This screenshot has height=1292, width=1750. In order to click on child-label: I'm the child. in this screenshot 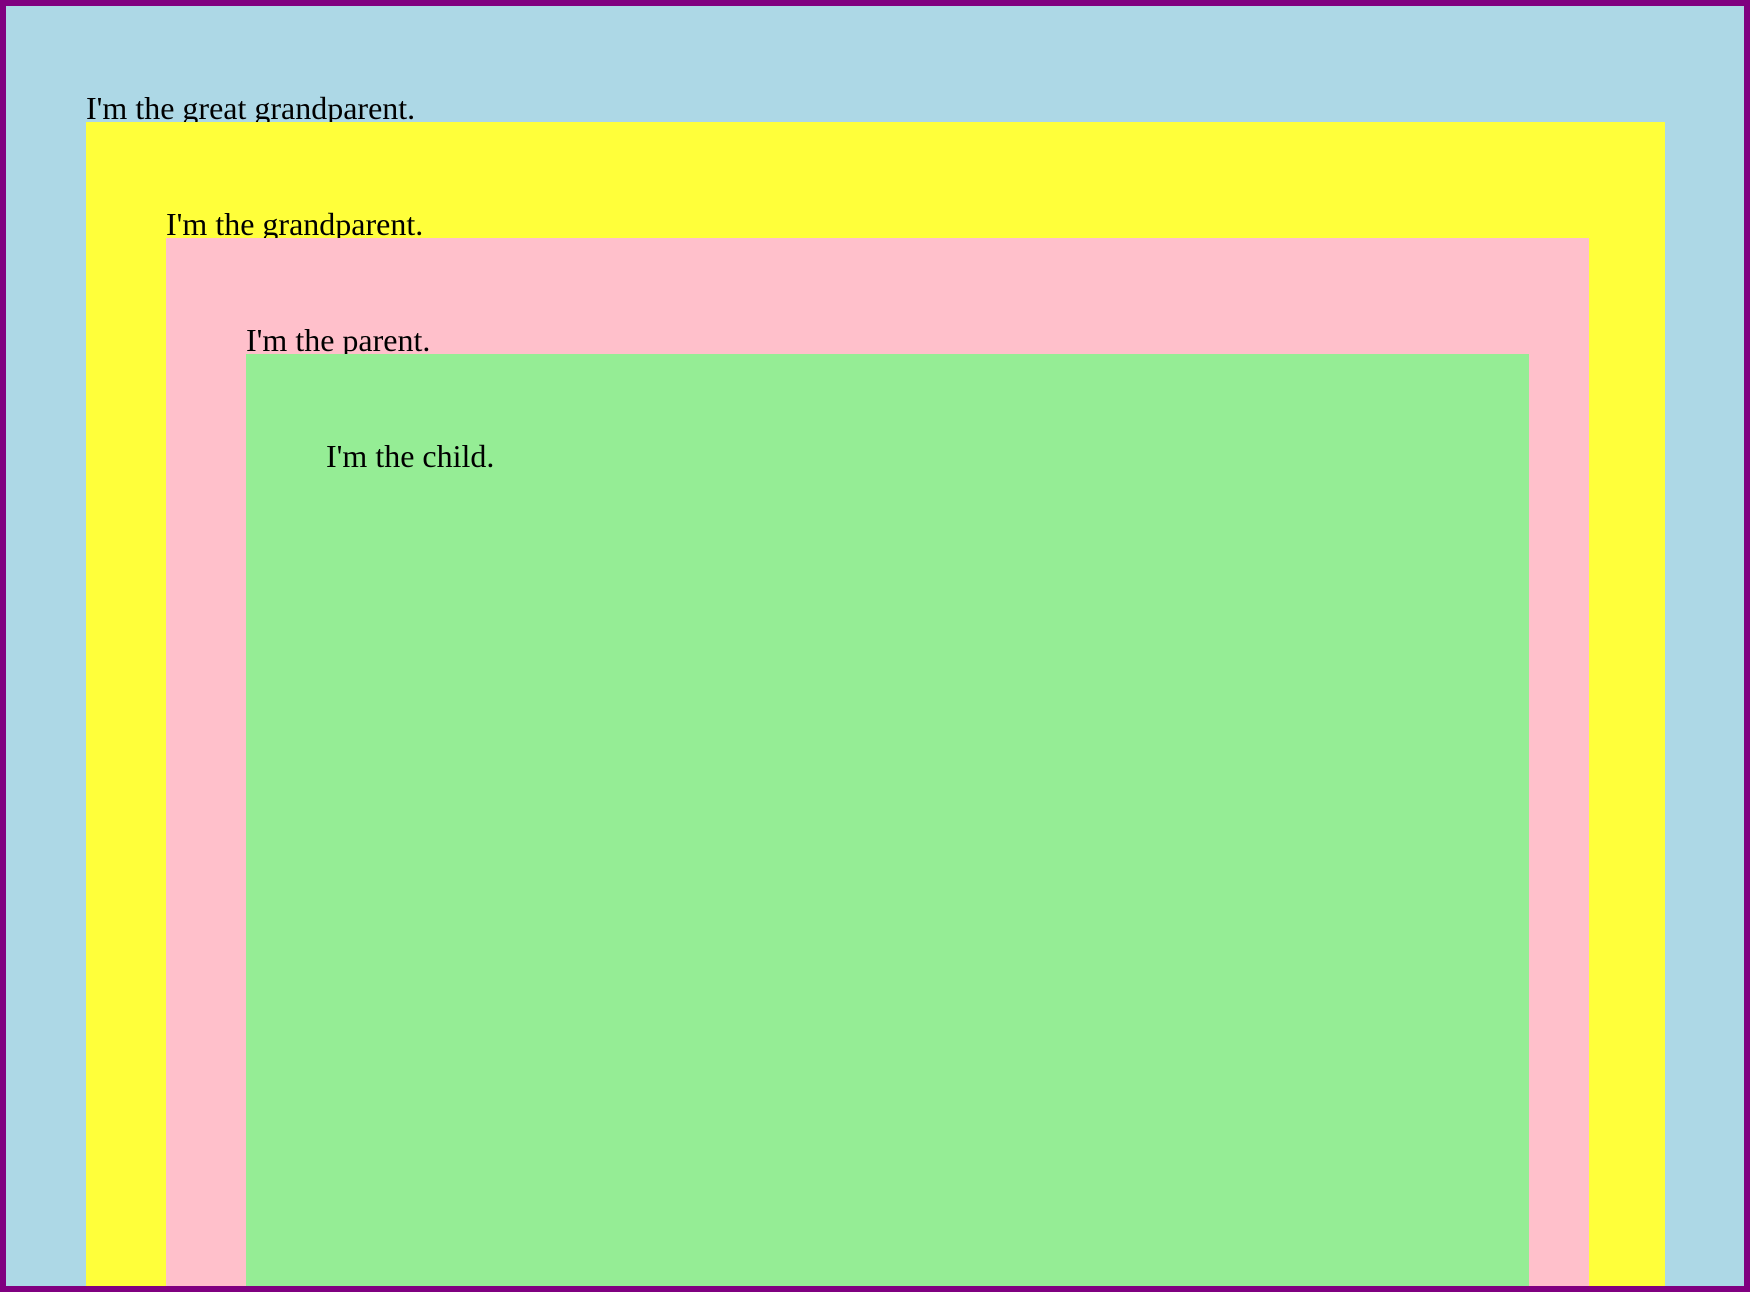, I will do `click(410, 456)`.